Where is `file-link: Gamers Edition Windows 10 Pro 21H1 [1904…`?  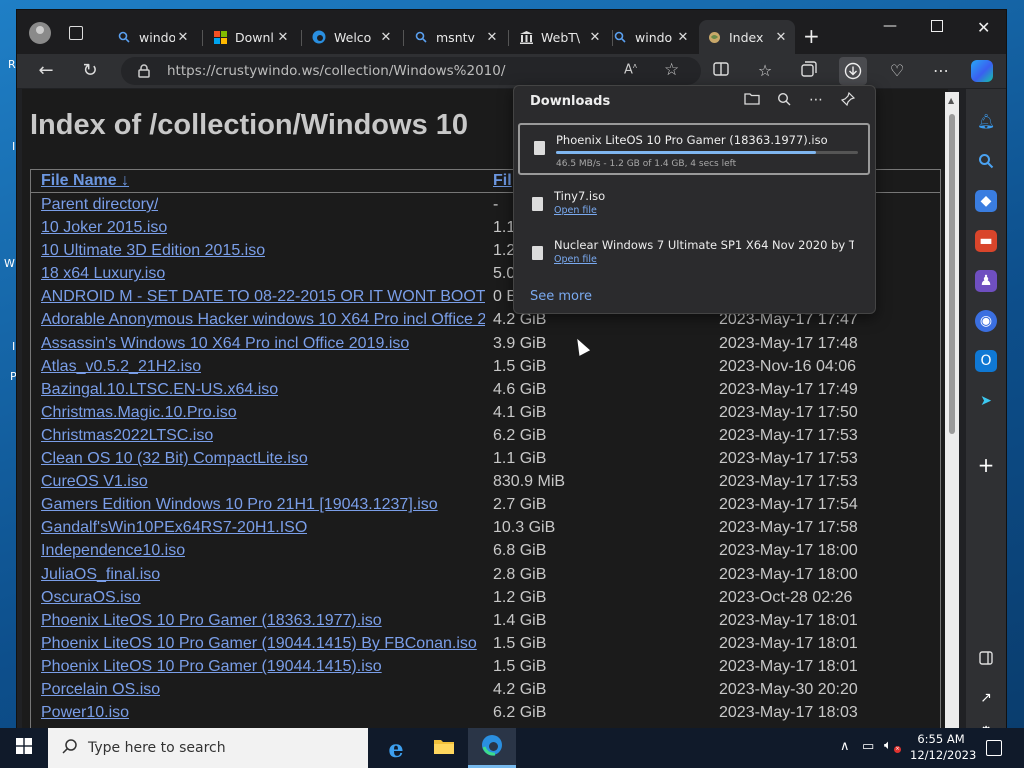 file-link: Gamers Edition Windows 10 Pro 21H1 [1904… is located at coordinates (239, 505).